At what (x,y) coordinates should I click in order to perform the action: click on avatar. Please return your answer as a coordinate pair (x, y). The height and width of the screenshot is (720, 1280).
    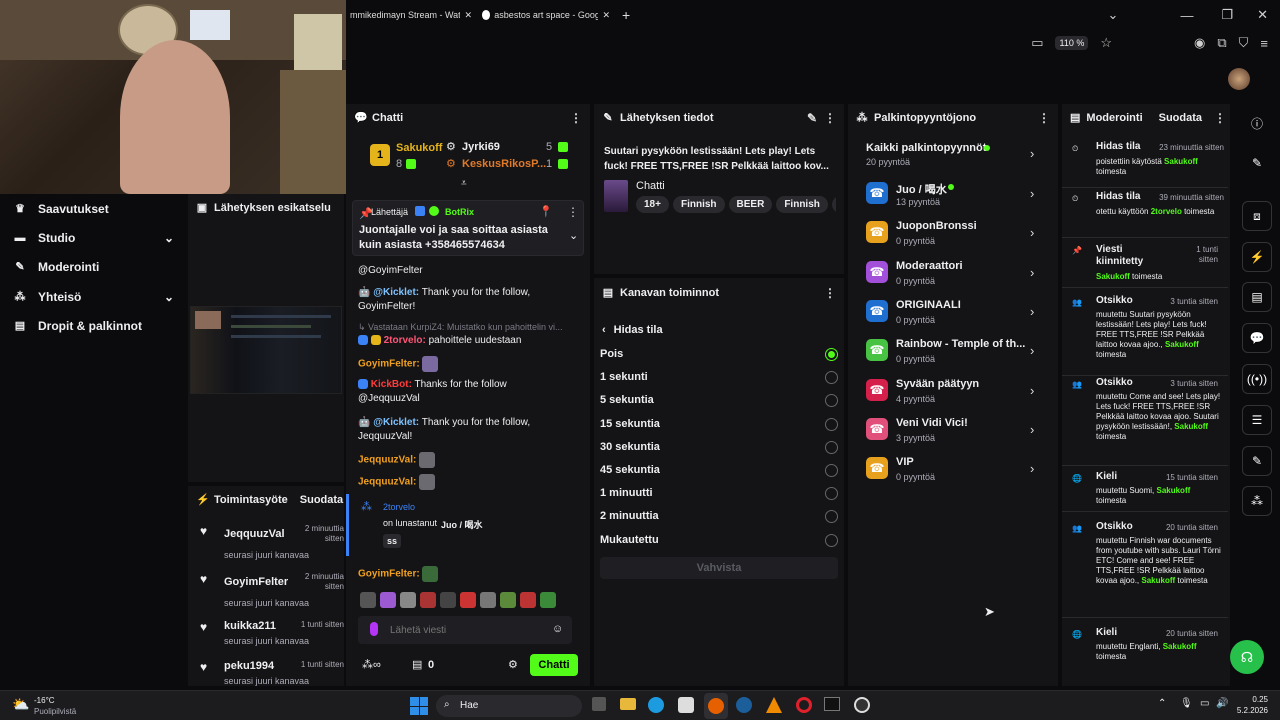
    Looking at the image, I should click on (1239, 79).